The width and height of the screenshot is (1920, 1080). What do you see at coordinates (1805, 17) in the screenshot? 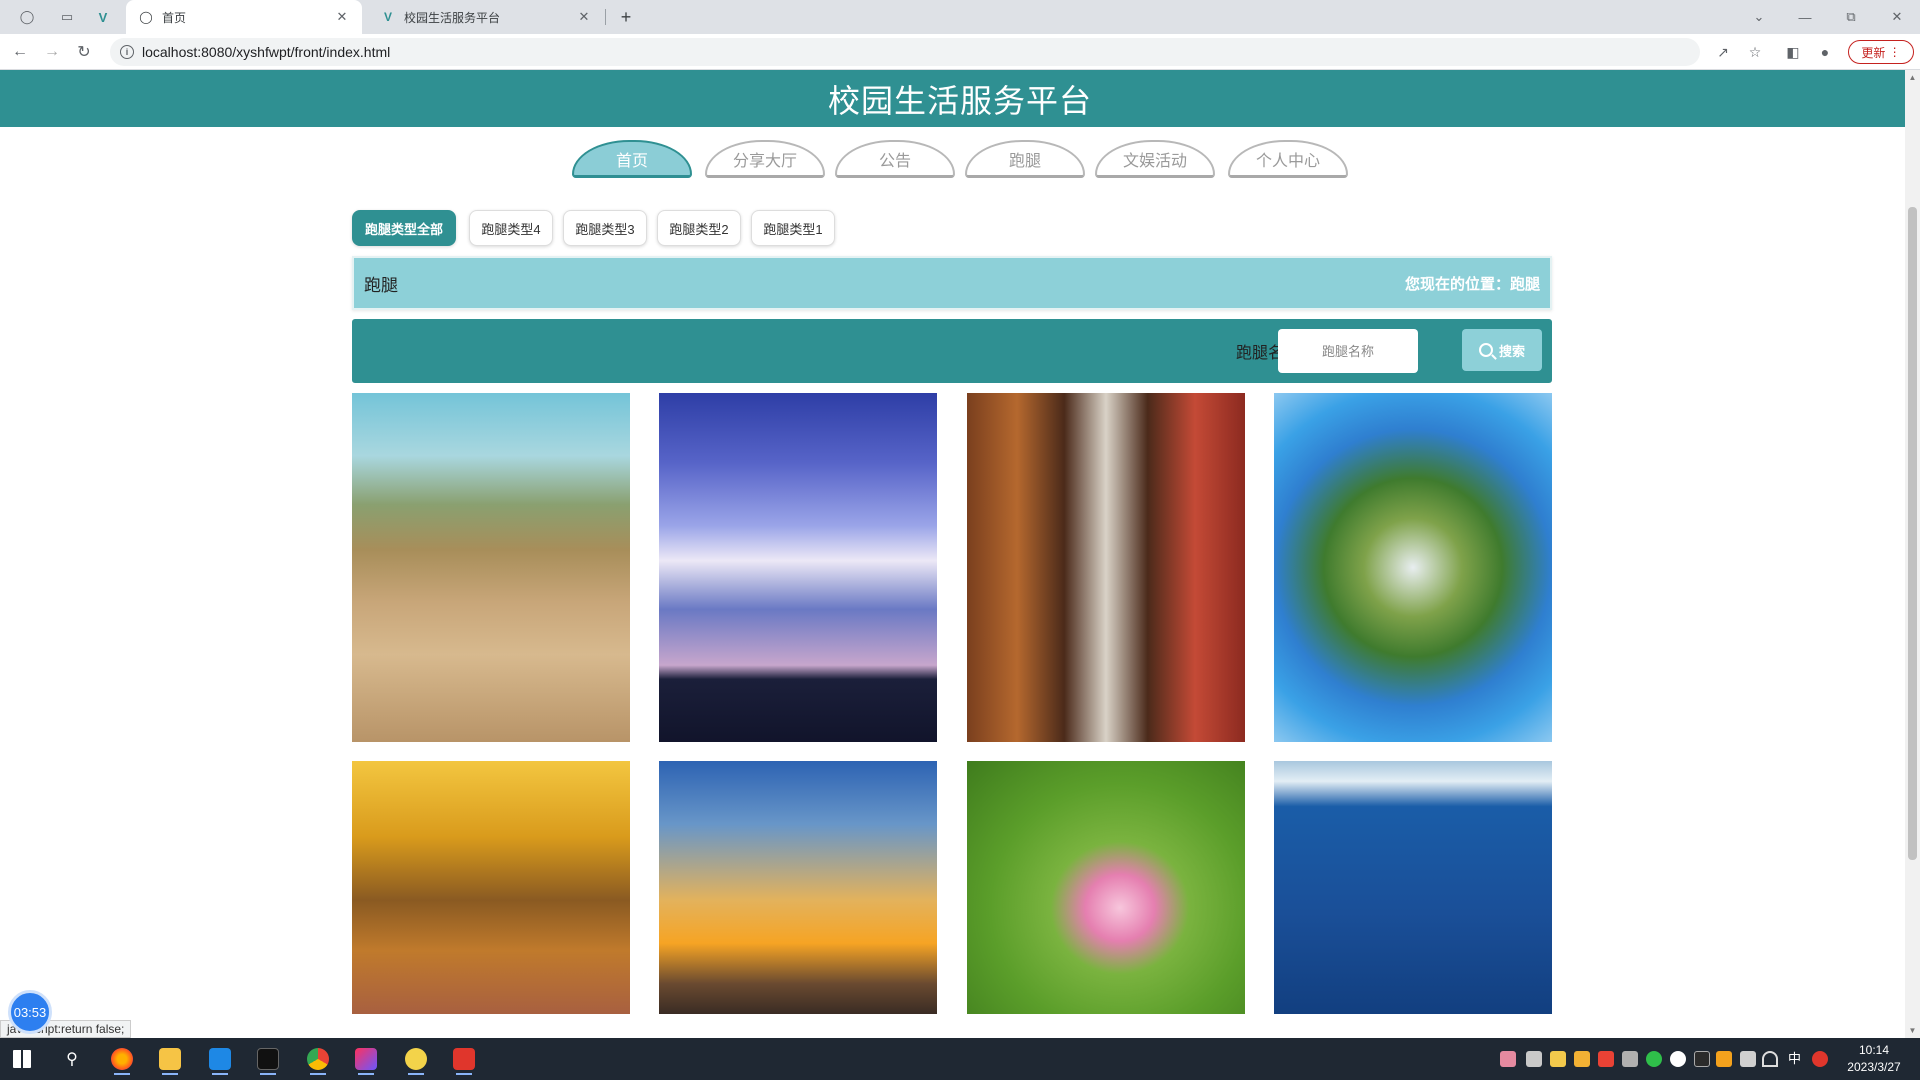
I see `minimize-icon: —` at bounding box center [1805, 17].